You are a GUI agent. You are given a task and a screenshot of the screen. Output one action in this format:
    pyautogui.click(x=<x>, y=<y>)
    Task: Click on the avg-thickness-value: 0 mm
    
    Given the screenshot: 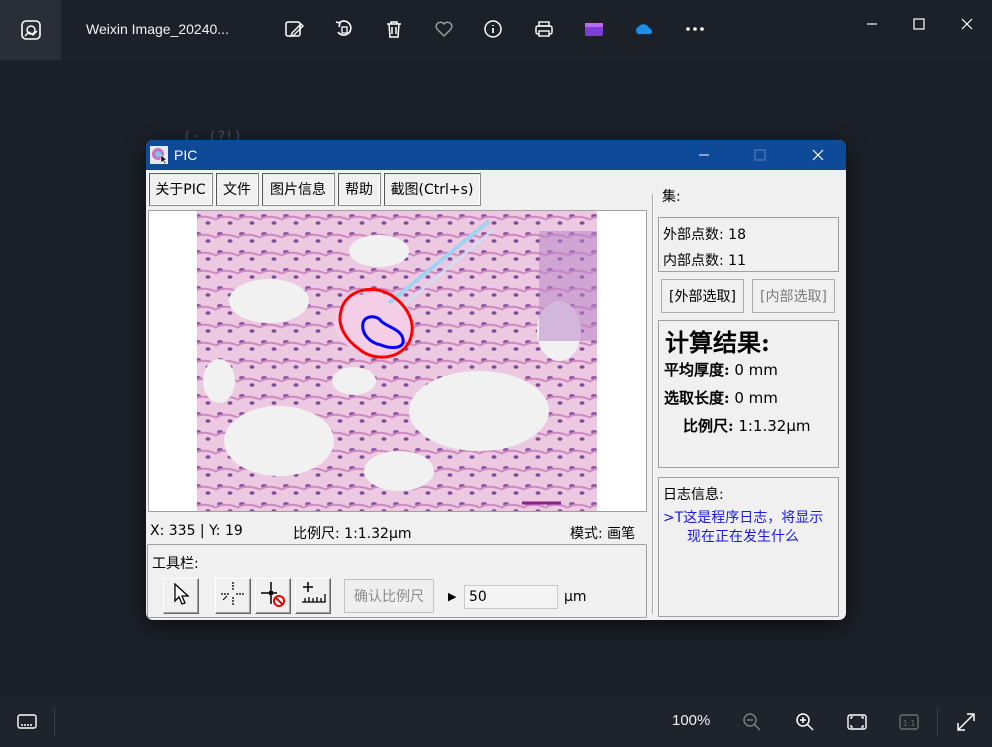 What is the action you would take?
    pyautogui.click(x=756, y=370)
    